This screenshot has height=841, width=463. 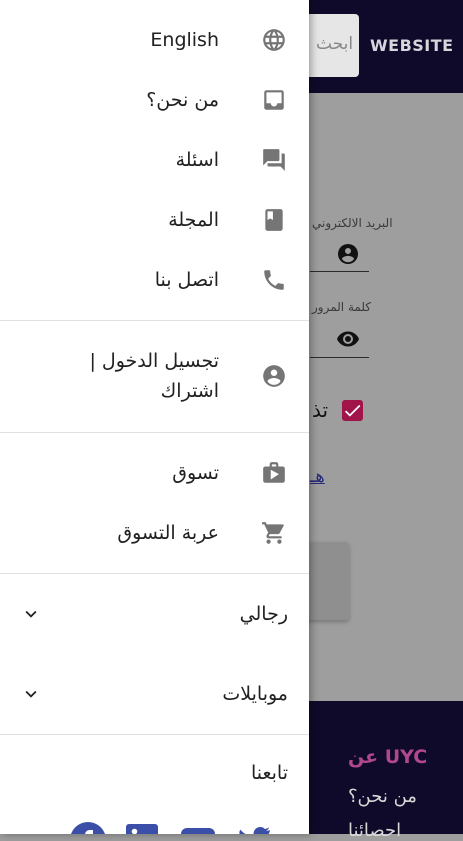 I want to click on remember-label: تذ, so click(x=320, y=410).